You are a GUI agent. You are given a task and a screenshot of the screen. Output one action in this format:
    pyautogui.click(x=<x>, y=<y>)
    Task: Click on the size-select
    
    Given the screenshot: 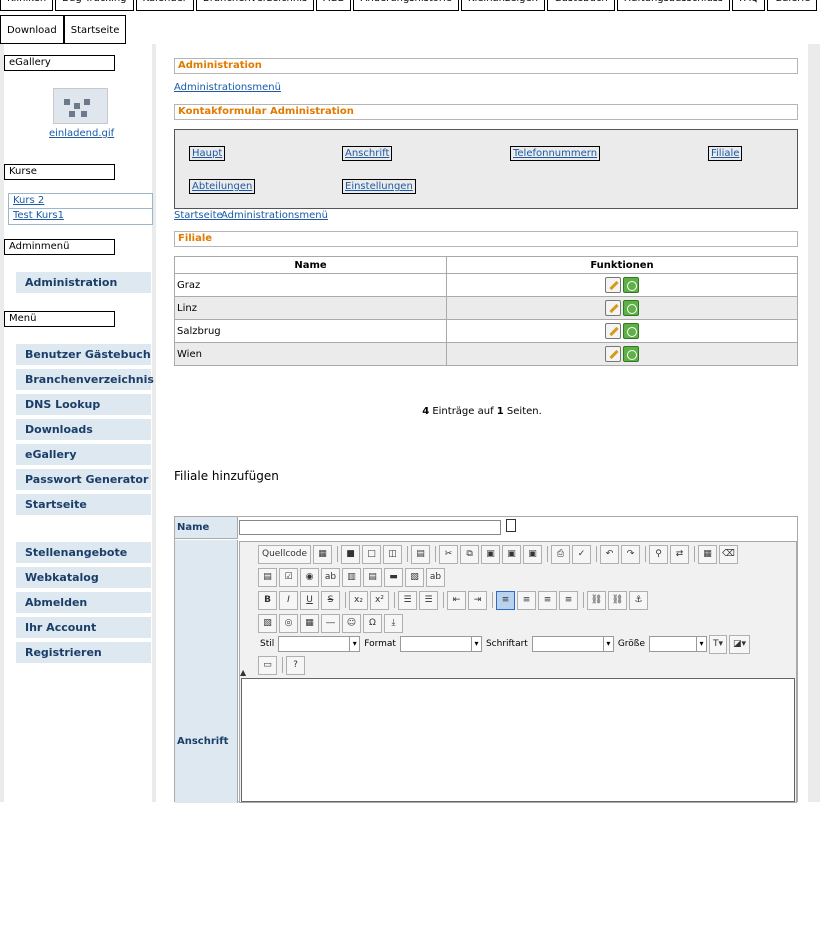 What is the action you would take?
    pyautogui.click(x=678, y=644)
    